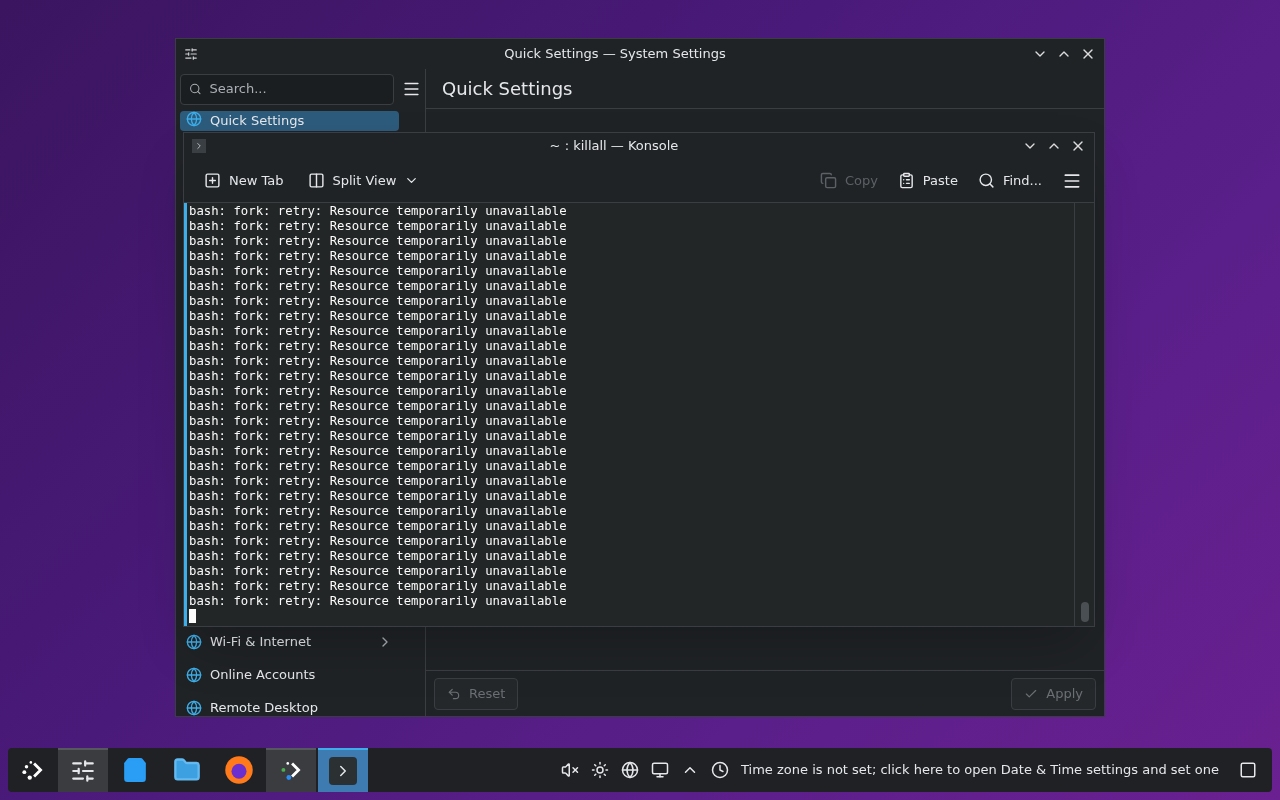  I want to click on paste-icon, so click(906, 180).